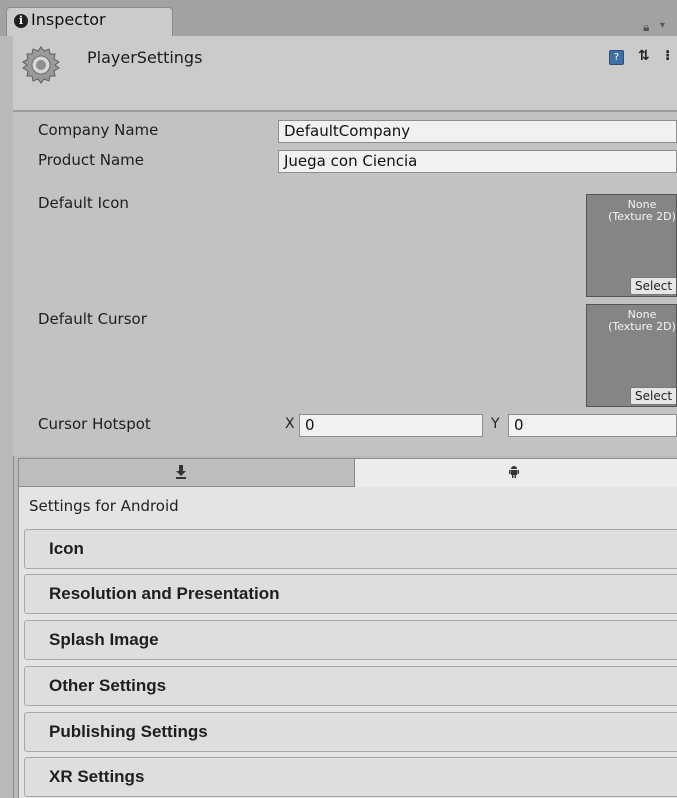 The height and width of the screenshot is (798, 677). Describe the element at coordinates (631, 355) in the screenshot. I see `default-cursor-texture-field: None (Texture 2D) Select` at that location.